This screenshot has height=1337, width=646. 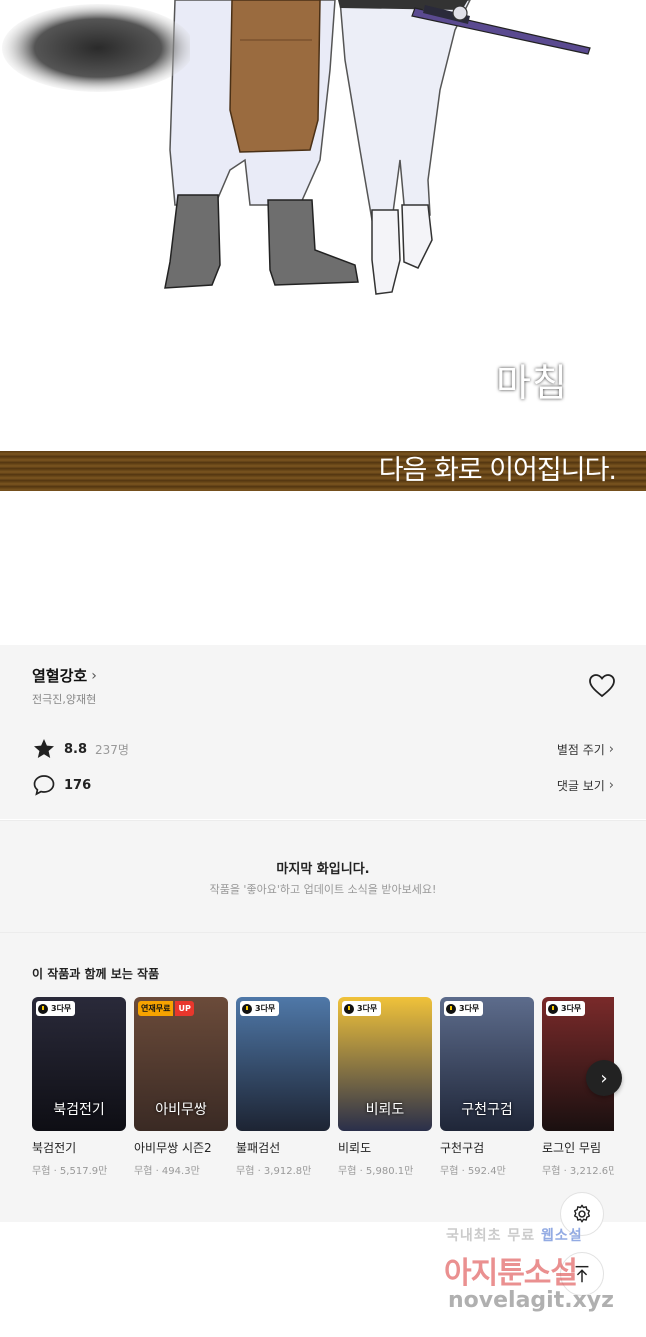 I want to click on recommendation-card: 3다무 불패검선 무협 · 3,912.8만, so click(x=283, y=1087).